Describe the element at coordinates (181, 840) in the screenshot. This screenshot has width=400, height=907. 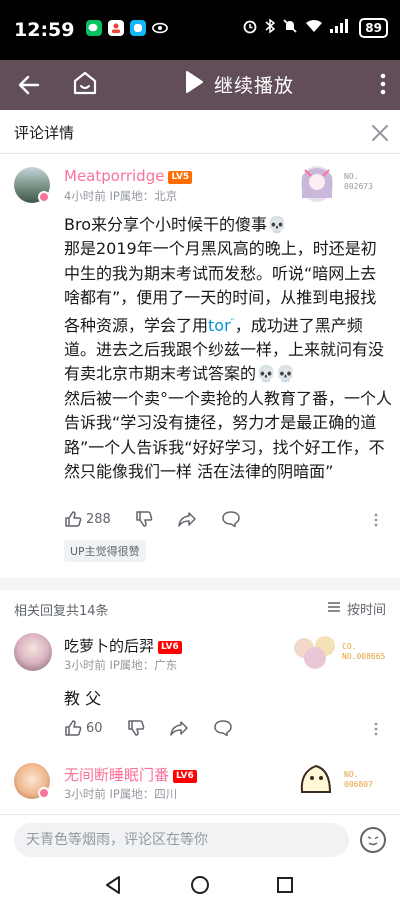
I see `comment-input: 天青色等烟雨，评论区在等你` at that location.